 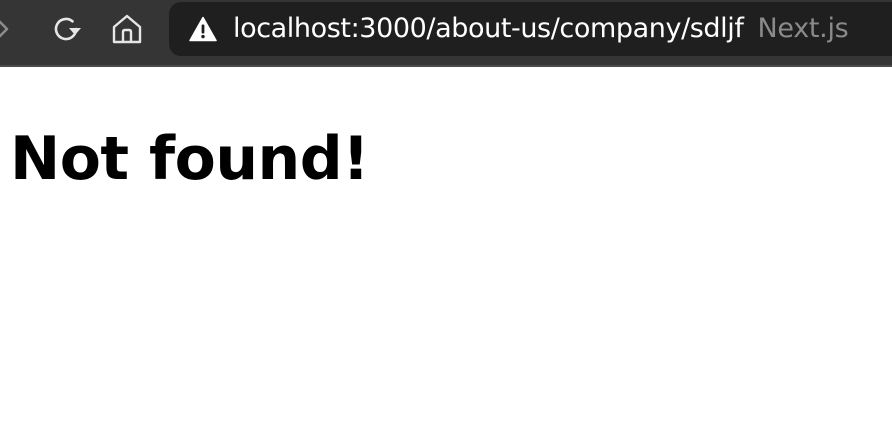 What do you see at coordinates (803, 28) in the screenshot?
I see `page-title-text: Next.js` at bounding box center [803, 28].